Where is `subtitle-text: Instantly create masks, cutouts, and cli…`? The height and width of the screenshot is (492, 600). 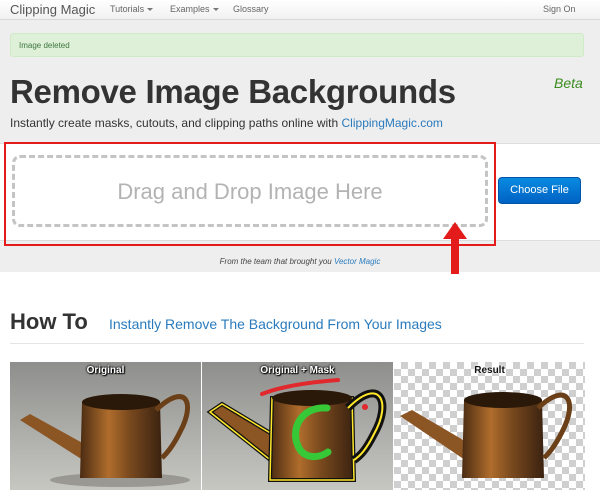
subtitle-text: Instantly create masks, cutouts, and cli… is located at coordinates (176, 123).